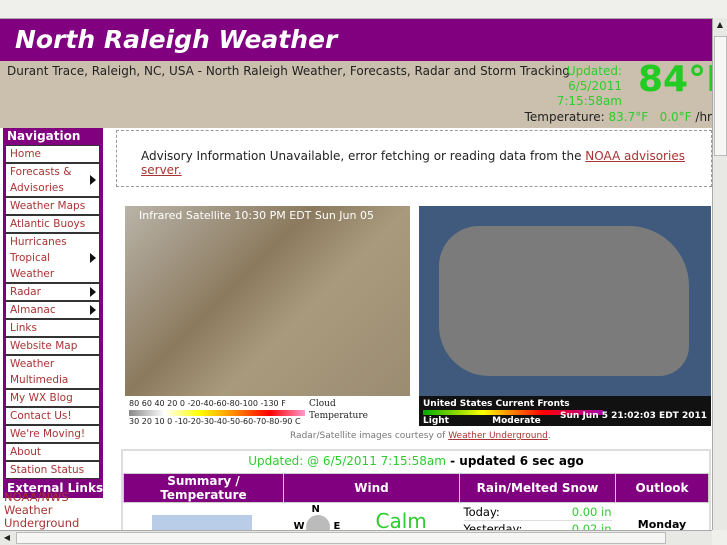 The width and height of the screenshot is (727, 545). Describe the element at coordinates (48, 206) in the screenshot. I see `nav-item-label: Weather Maps` at that location.